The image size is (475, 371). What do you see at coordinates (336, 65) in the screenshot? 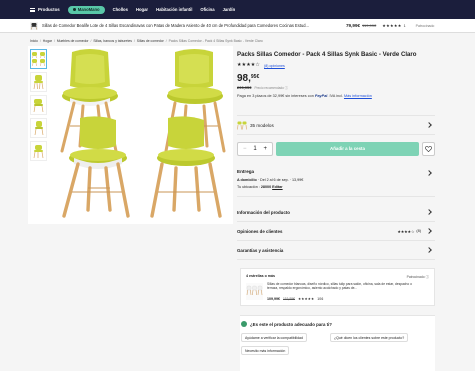
I see `rating-row: ★★★★☆ (8) opiniones` at bounding box center [336, 65].